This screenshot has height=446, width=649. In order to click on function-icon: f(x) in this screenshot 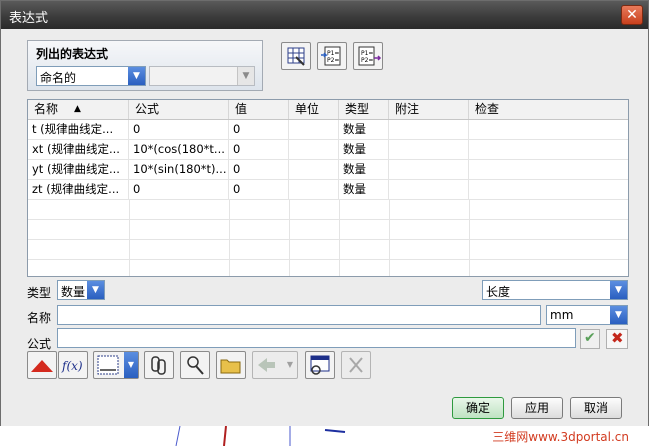, I will do `click(72, 366)`.